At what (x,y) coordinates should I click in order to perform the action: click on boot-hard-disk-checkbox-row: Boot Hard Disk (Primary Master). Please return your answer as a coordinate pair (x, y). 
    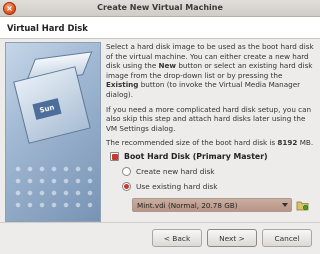
    Looking at the image, I should click on (189, 156).